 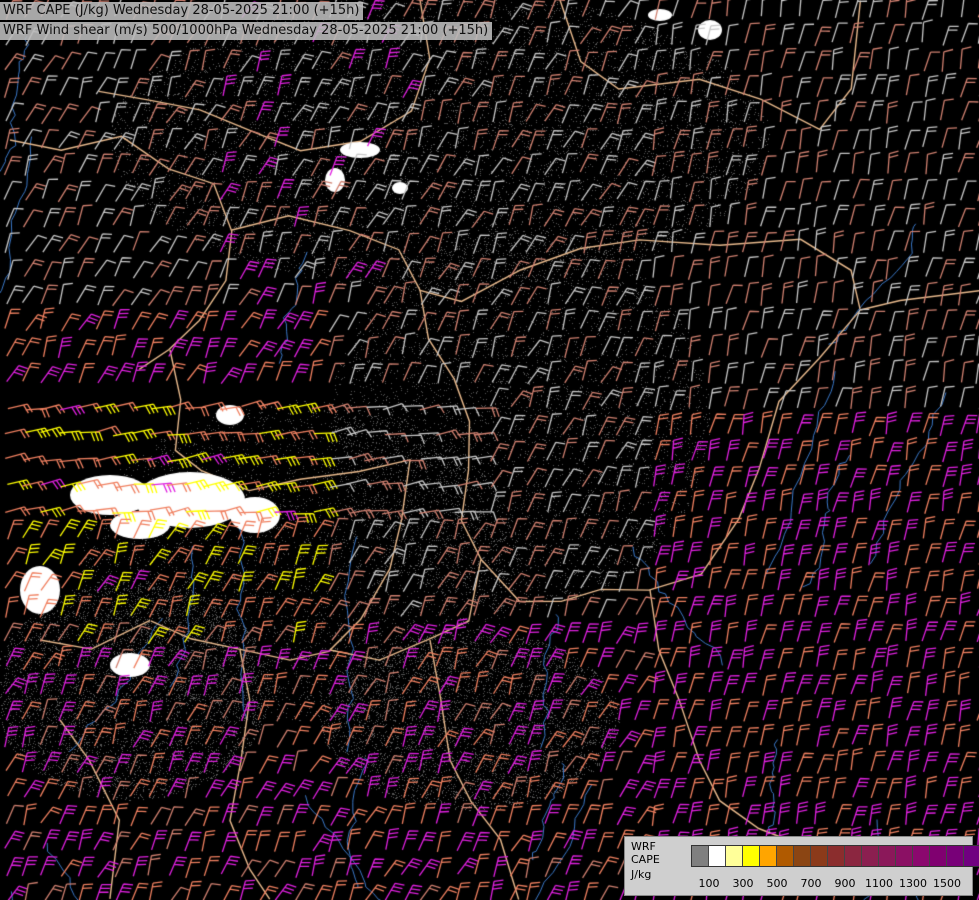 What do you see at coordinates (913, 883) in the screenshot?
I see `legend-tick-label: 1300` at bounding box center [913, 883].